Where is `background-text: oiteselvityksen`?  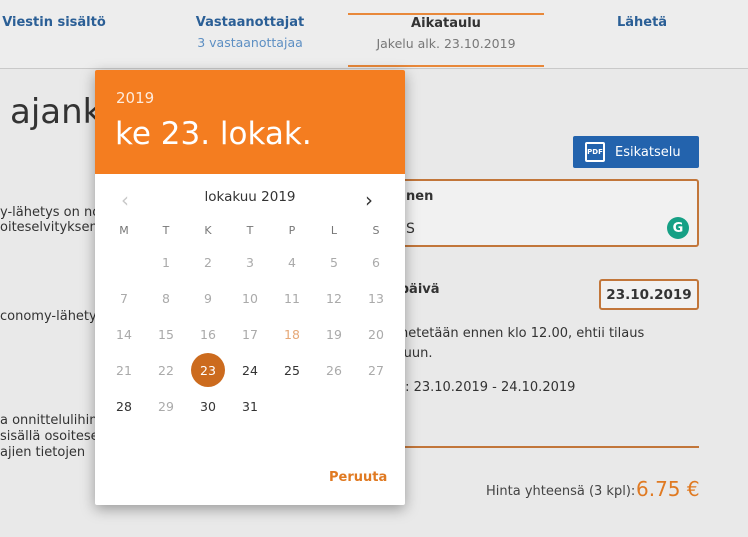
background-text: oiteselvityksen is located at coordinates (49, 227).